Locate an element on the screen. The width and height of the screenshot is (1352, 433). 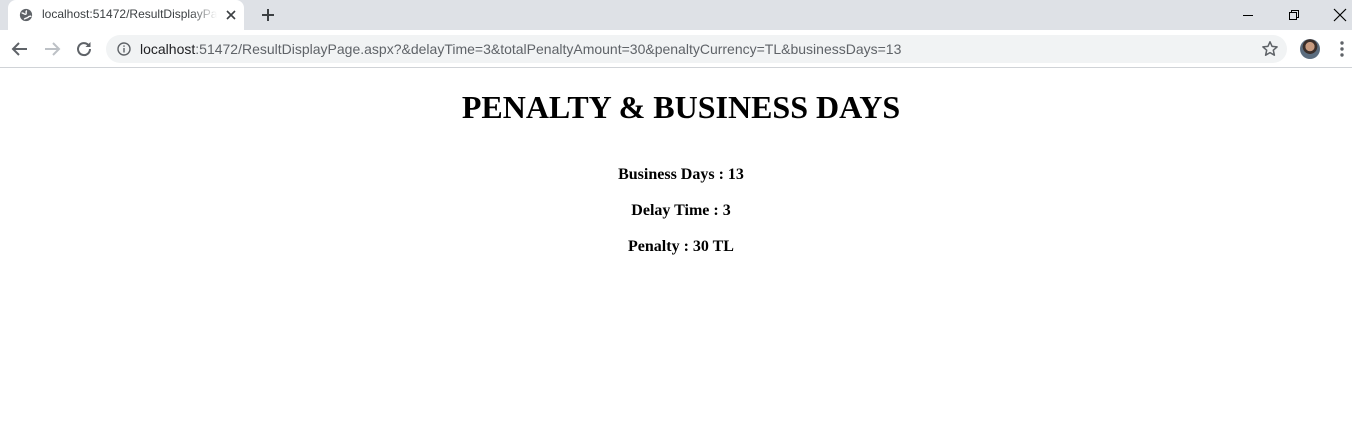
minimize-button is located at coordinates (1248, 15).